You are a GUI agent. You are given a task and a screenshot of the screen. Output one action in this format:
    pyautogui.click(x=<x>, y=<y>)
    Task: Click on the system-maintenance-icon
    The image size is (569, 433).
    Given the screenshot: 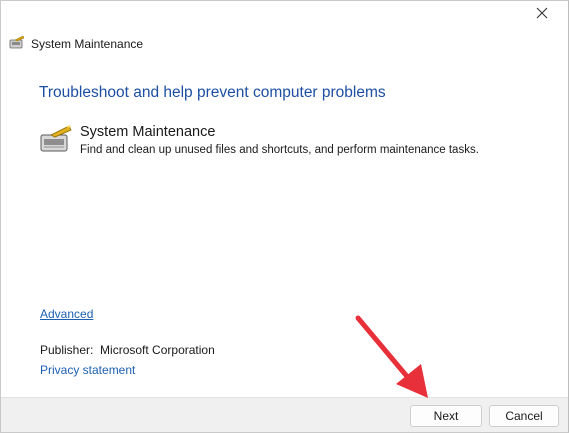 What is the action you would take?
    pyautogui.click(x=55, y=140)
    